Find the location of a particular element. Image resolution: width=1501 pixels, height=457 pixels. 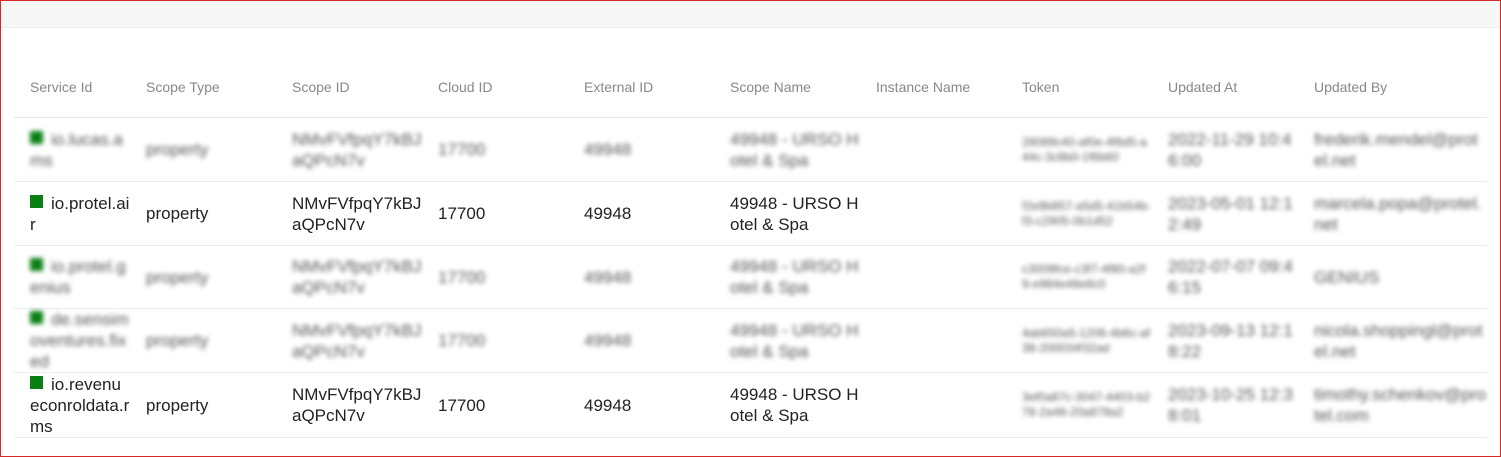

column-header-external-id: External ID is located at coordinates (641, 87).